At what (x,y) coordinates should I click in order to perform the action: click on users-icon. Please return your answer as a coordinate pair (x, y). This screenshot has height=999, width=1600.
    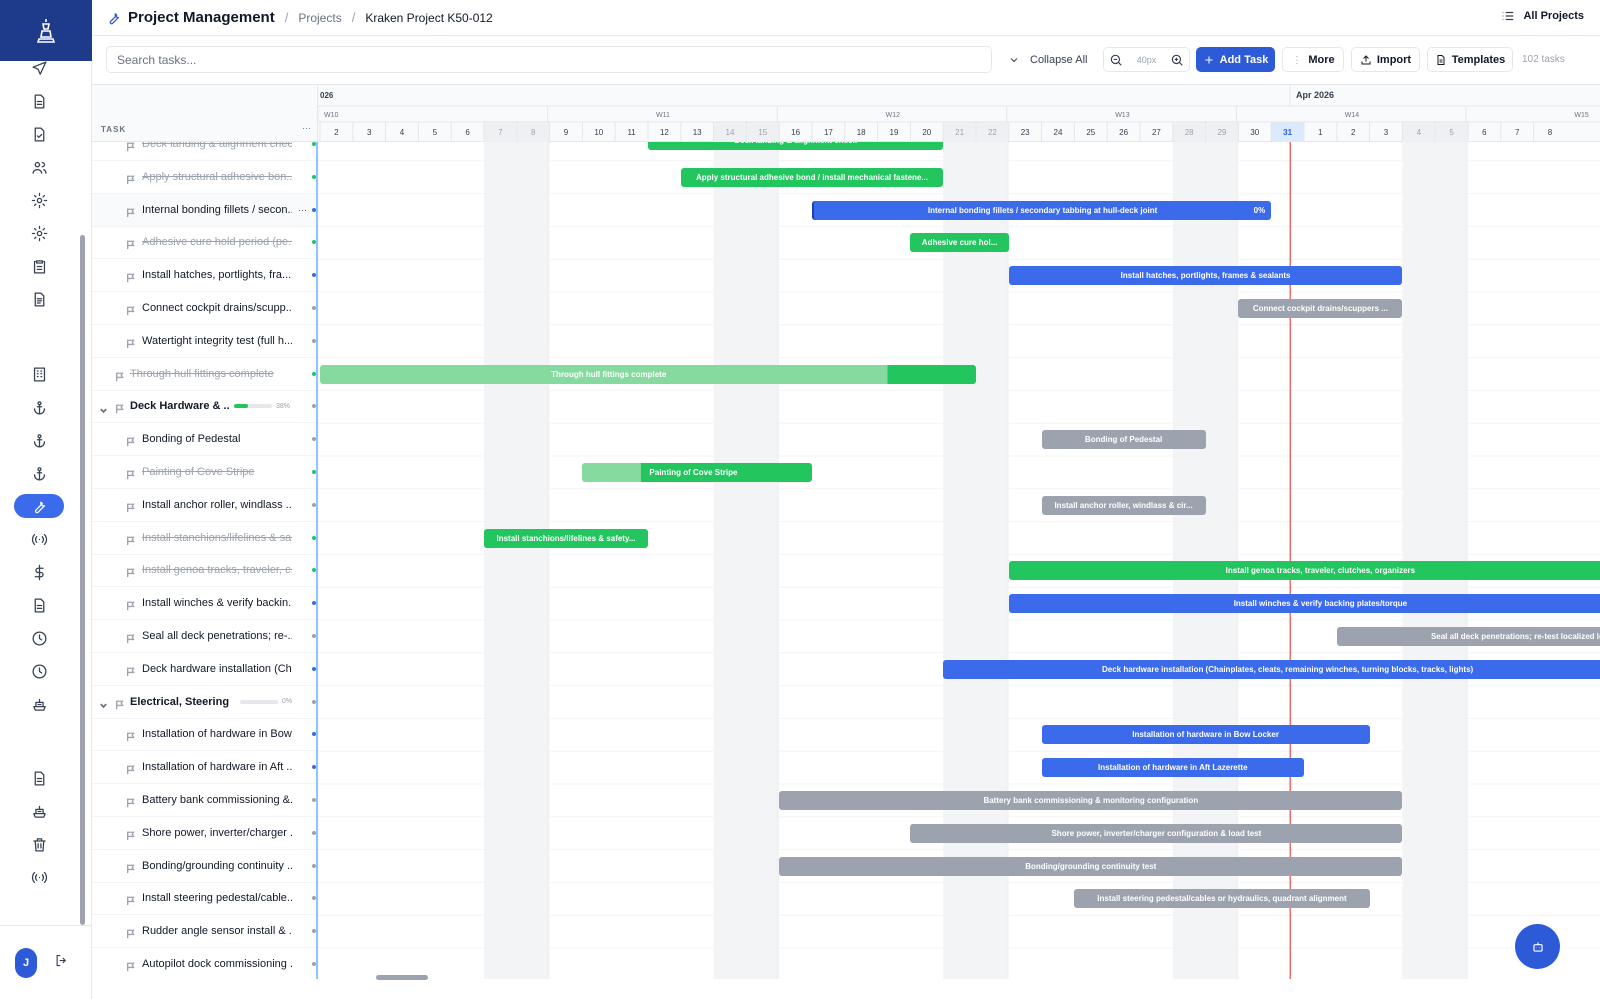
    Looking at the image, I should click on (39, 167).